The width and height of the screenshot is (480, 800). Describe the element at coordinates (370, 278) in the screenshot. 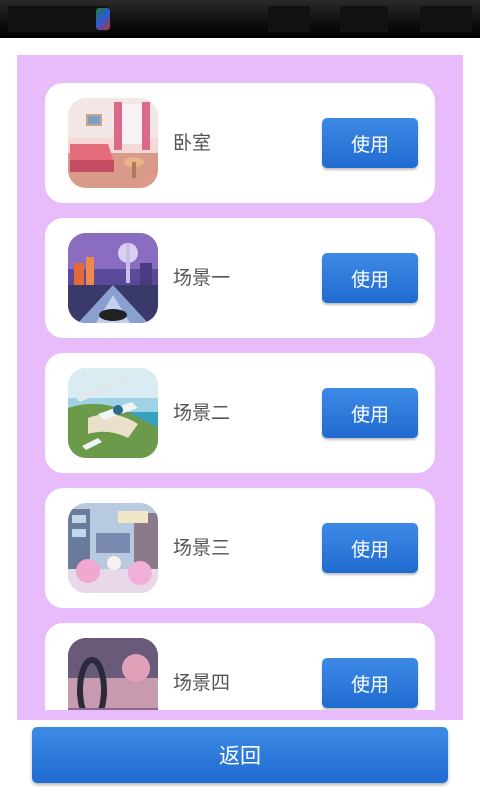

I see `use-button-scene-1: 使用` at that location.